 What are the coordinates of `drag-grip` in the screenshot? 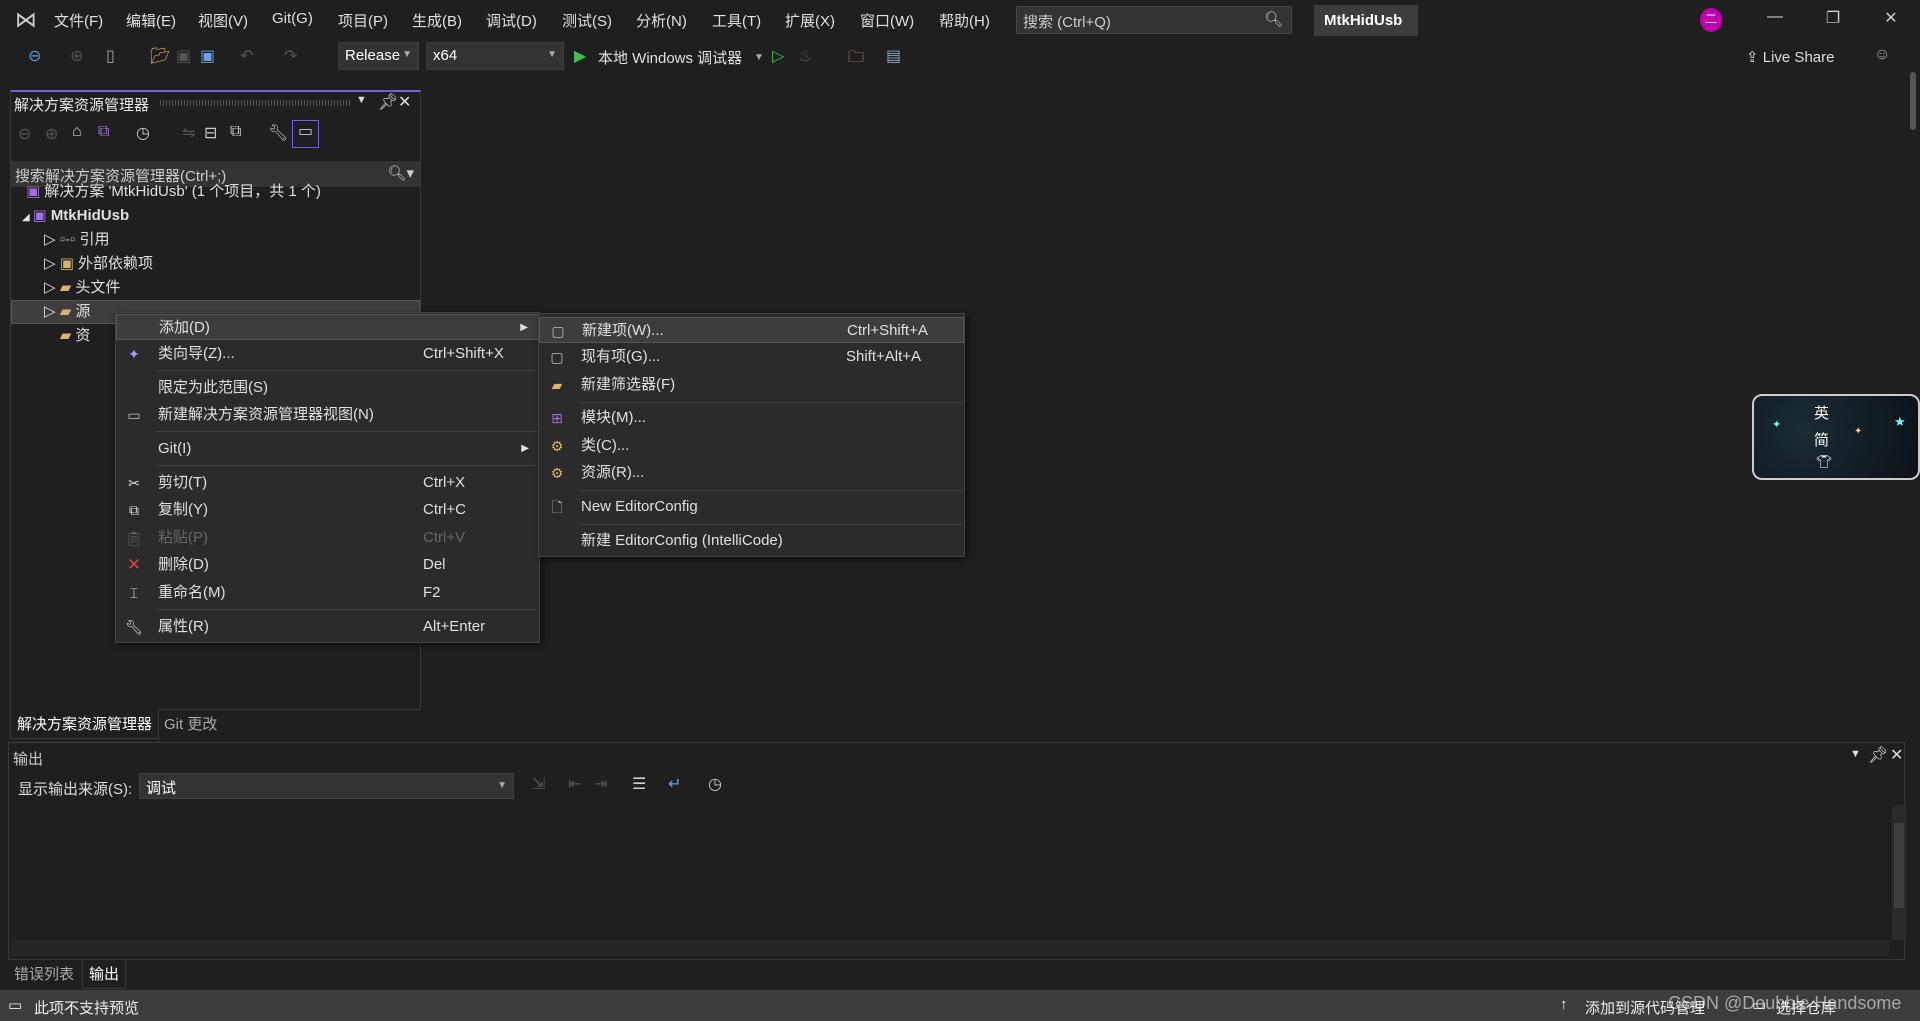 It's located at (255, 103).